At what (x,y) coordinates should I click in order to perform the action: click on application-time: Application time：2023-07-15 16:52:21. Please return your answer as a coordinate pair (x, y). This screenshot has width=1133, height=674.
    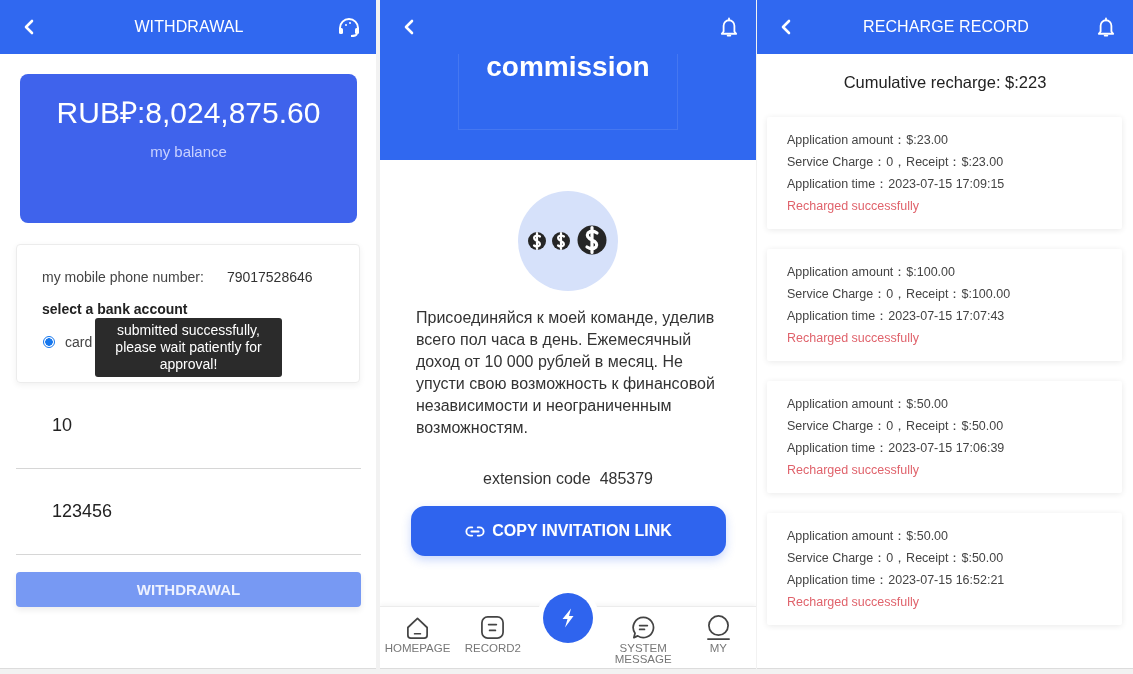
    Looking at the image, I should click on (896, 580).